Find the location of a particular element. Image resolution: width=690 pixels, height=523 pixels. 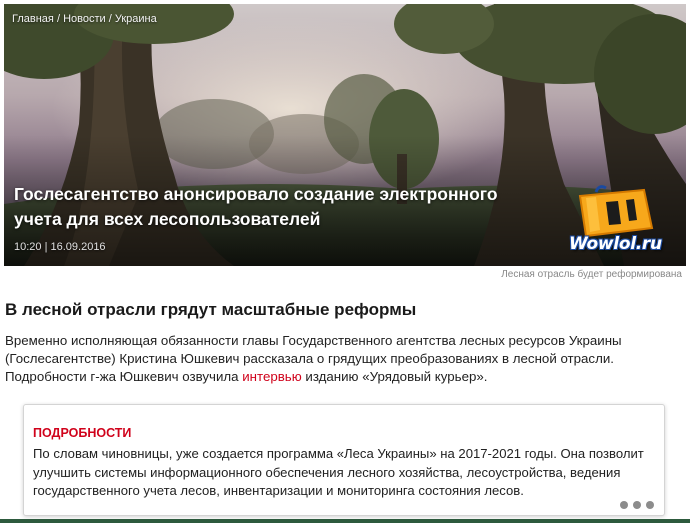

breadcrumb: Главная / Новости / Украина is located at coordinates (84, 19).